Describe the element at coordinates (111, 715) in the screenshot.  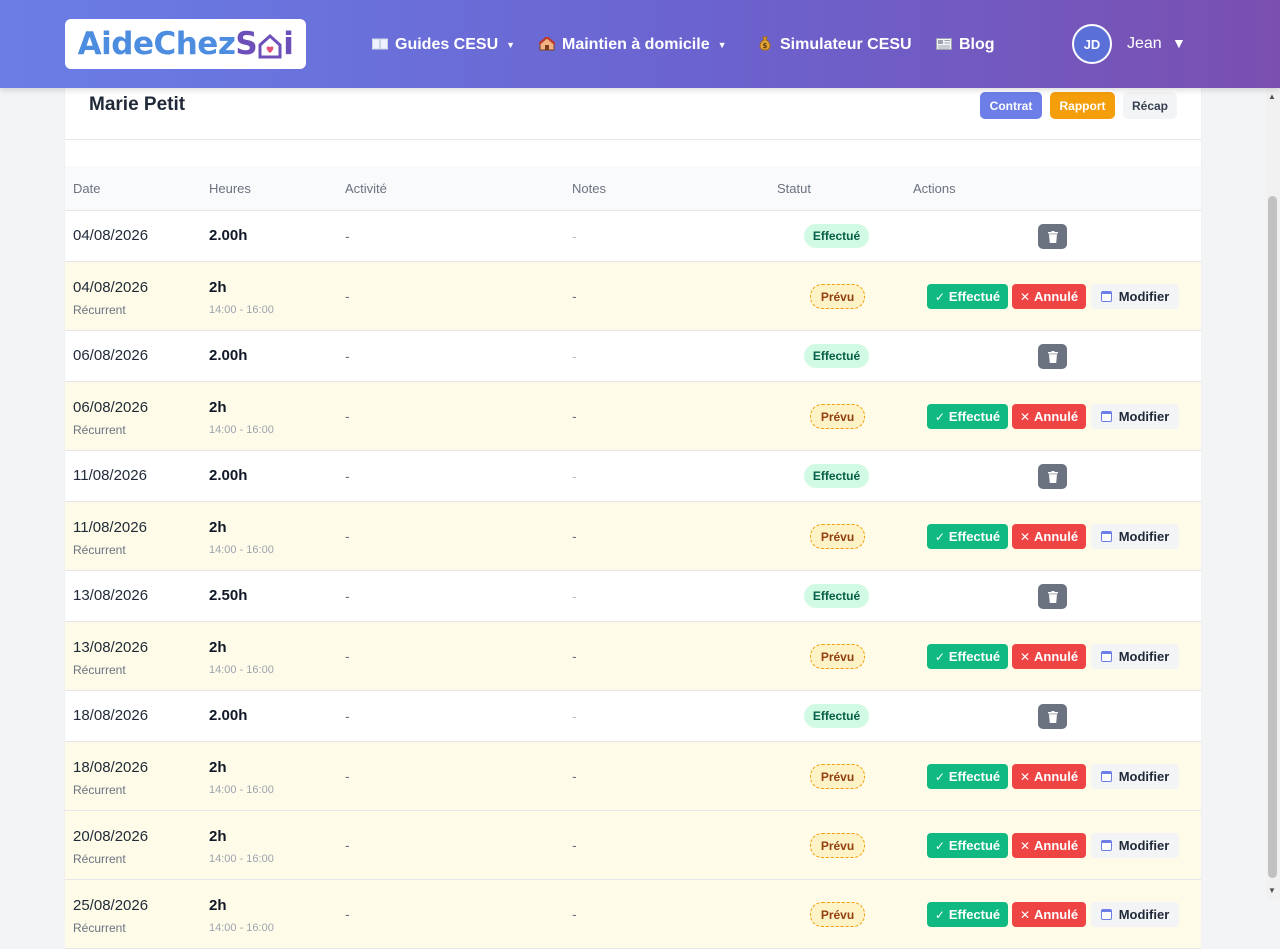
I see `row-date: 18/08/2026` at that location.